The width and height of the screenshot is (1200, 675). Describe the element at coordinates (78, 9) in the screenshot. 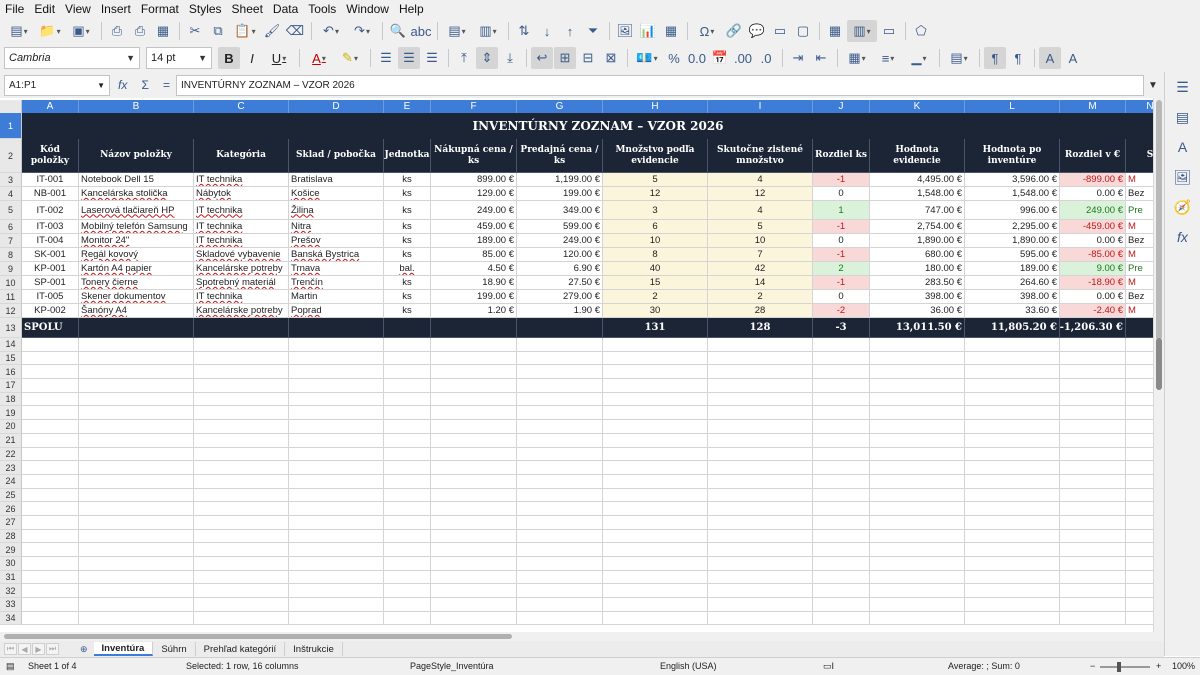

I see `menu-item-view: View` at that location.